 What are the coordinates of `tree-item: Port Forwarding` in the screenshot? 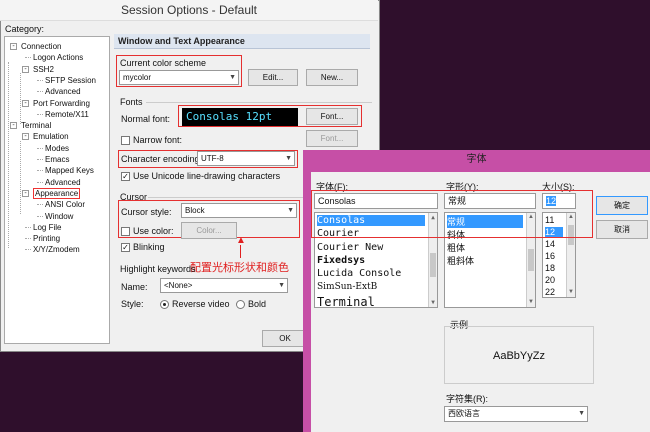 It's located at (61, 103).